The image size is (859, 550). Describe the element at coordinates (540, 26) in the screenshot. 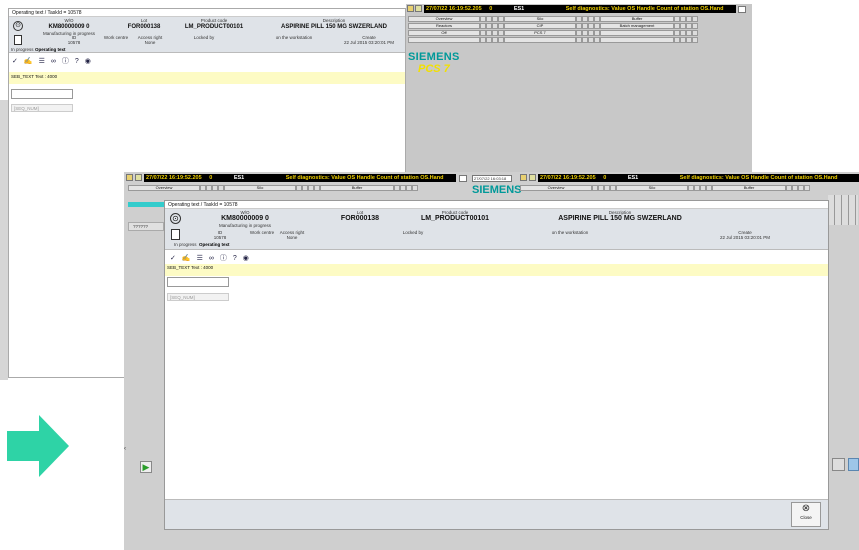

I see `nav-cip: CIP` at that location.